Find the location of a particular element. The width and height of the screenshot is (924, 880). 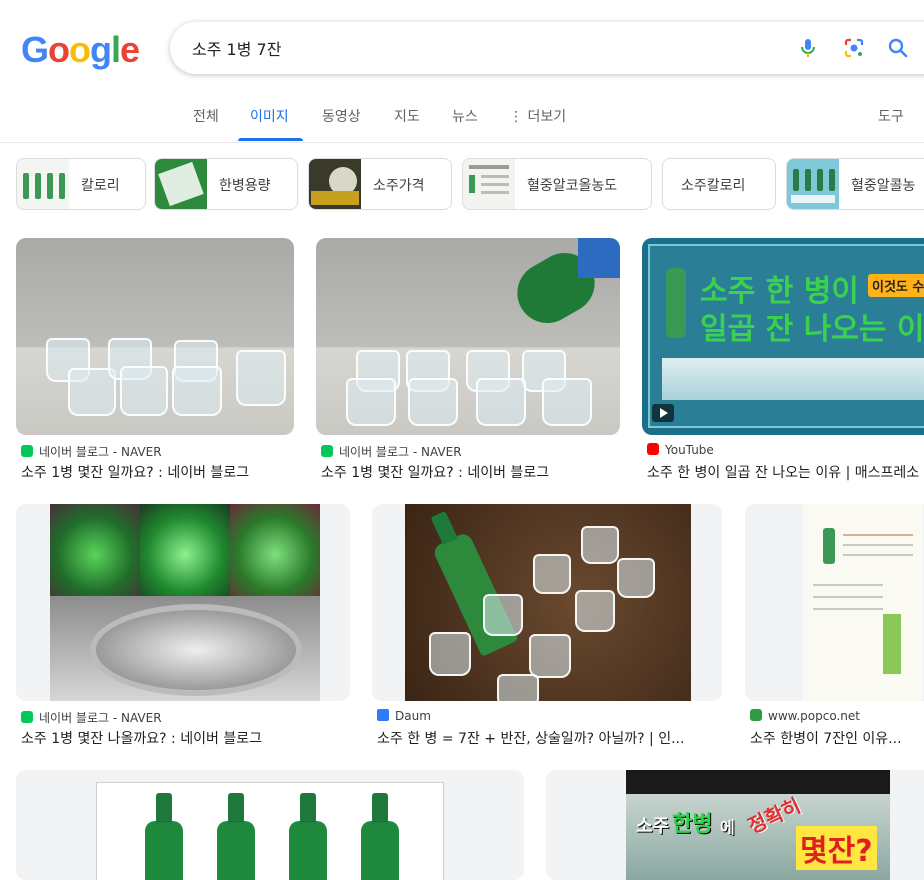

chip-bottle-volume: 한병용량 is located at coordinates (226, 184).